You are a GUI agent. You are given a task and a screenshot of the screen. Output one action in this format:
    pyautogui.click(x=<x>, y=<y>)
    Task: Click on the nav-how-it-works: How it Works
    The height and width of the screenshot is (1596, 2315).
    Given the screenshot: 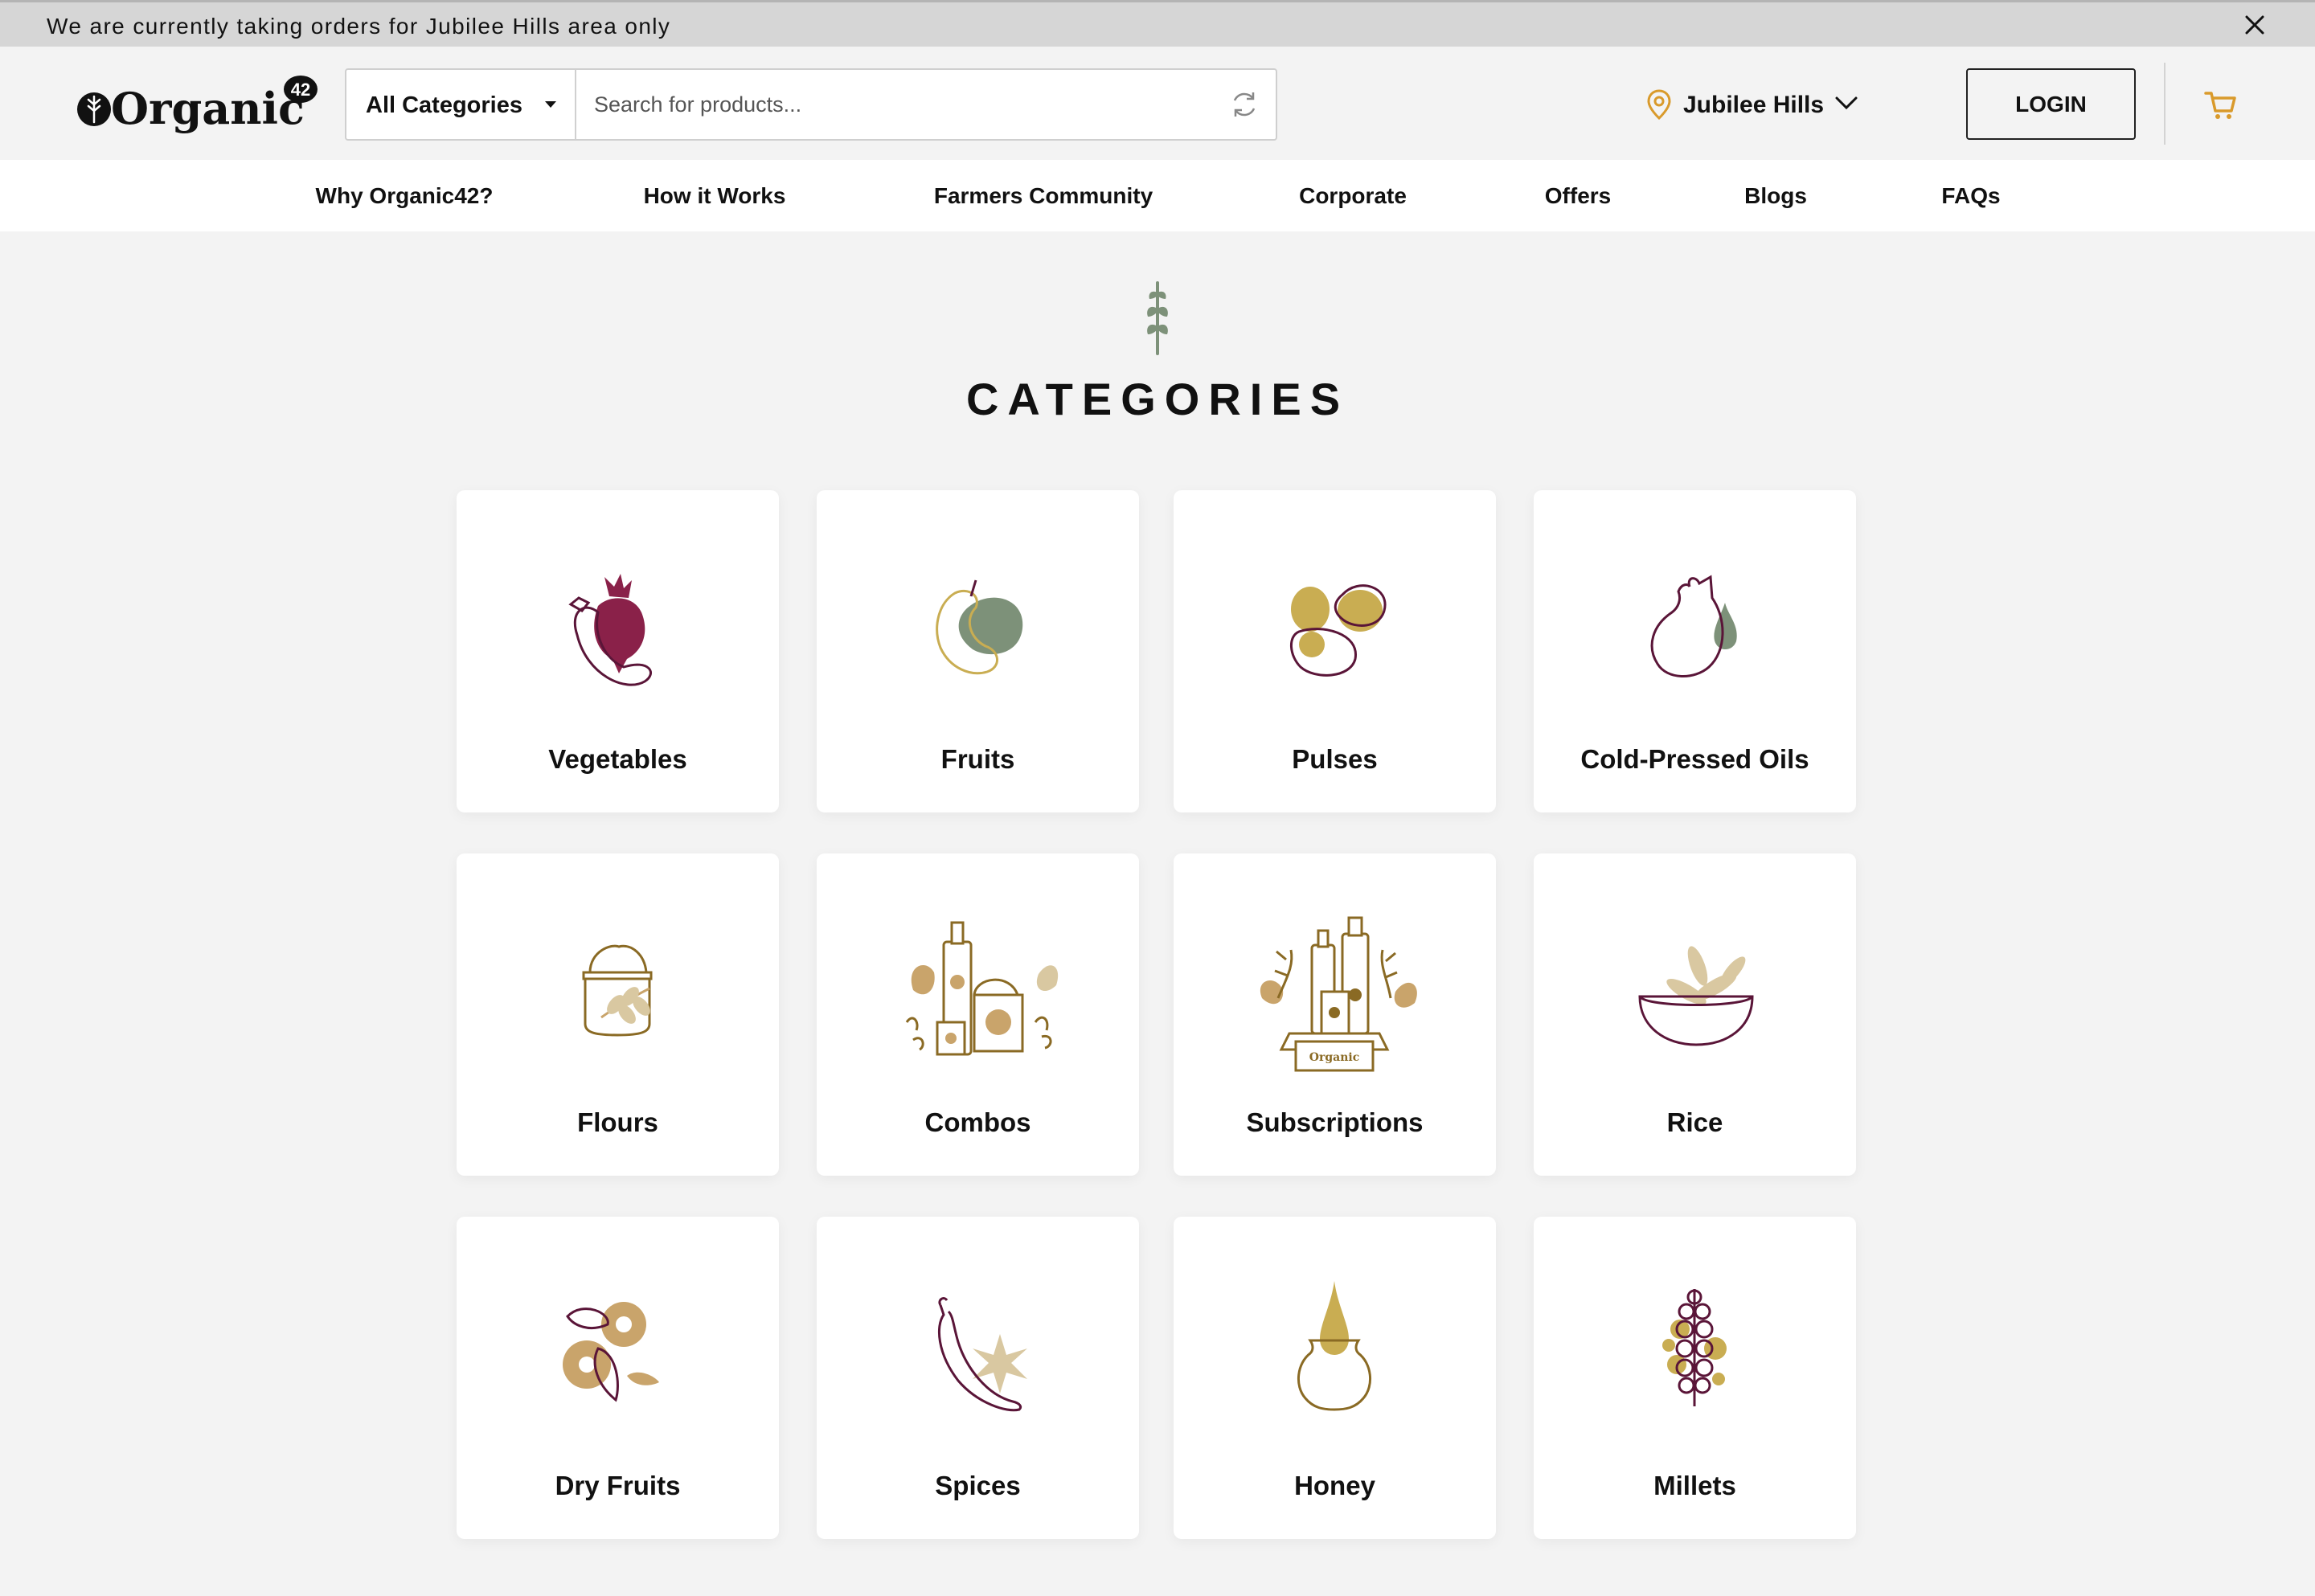 What is the action you would take?
    pyautogui.click(x=715, y=195)
    